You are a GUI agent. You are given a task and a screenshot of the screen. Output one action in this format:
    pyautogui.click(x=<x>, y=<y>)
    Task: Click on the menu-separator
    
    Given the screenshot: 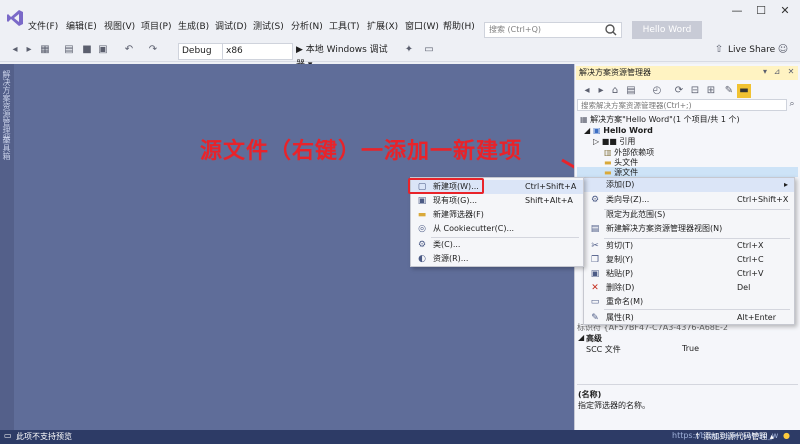 What is the action you would take?
    pyautogui.click(x=697, y=309)
    